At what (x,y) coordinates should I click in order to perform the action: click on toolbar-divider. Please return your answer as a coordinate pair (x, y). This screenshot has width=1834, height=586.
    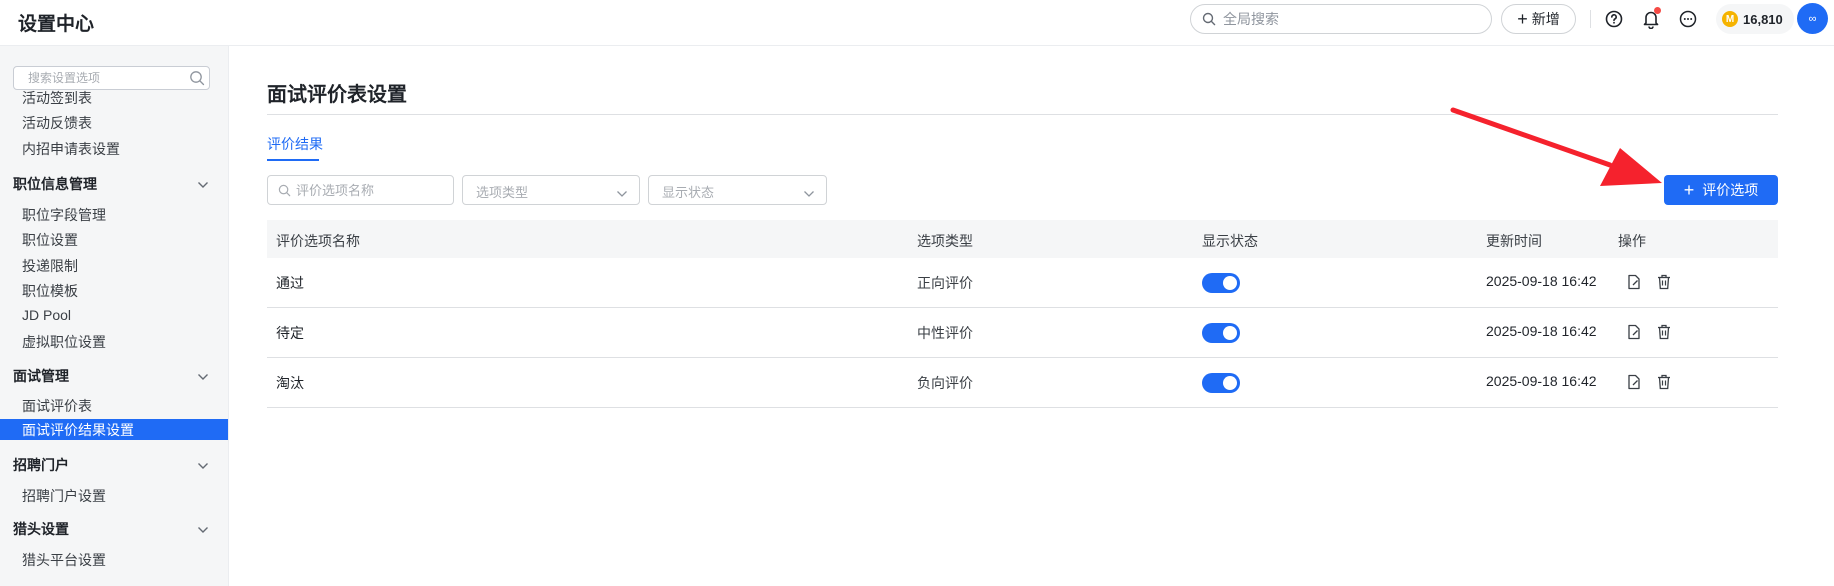
    Looking at the image, I should click on (1590, 19).